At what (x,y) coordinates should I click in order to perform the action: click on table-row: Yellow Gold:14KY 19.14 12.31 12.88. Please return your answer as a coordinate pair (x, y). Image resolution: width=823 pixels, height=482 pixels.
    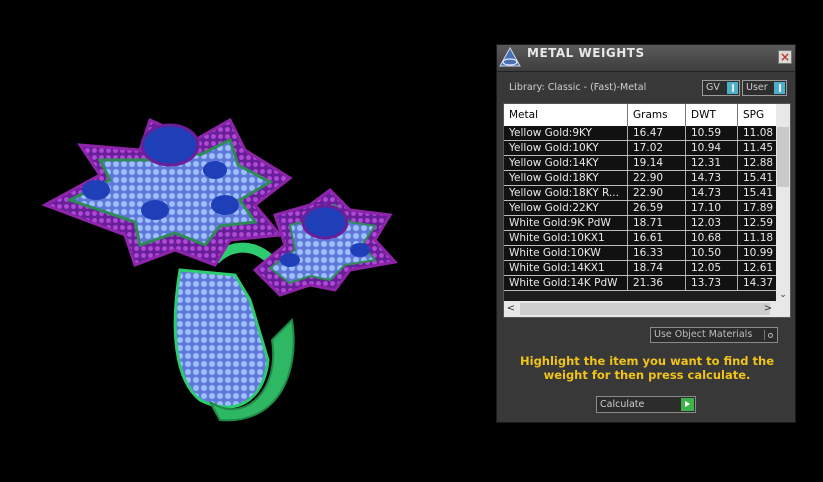
    Looking at the image, I should click on (644, 163).